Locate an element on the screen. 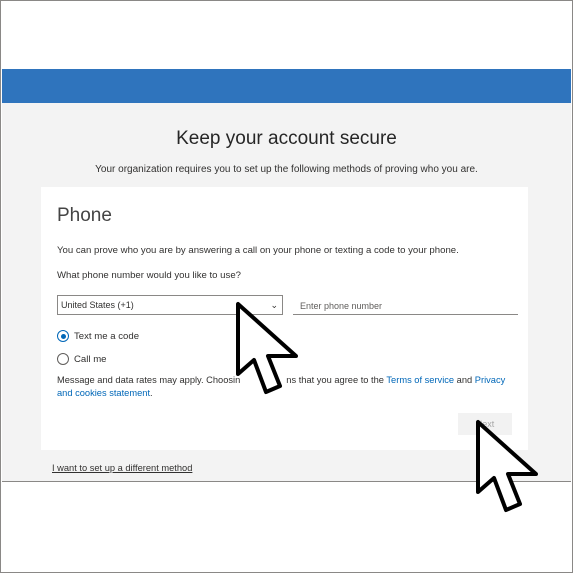  option-text-me-label: Text me a code is located at coordinates (107, 336).